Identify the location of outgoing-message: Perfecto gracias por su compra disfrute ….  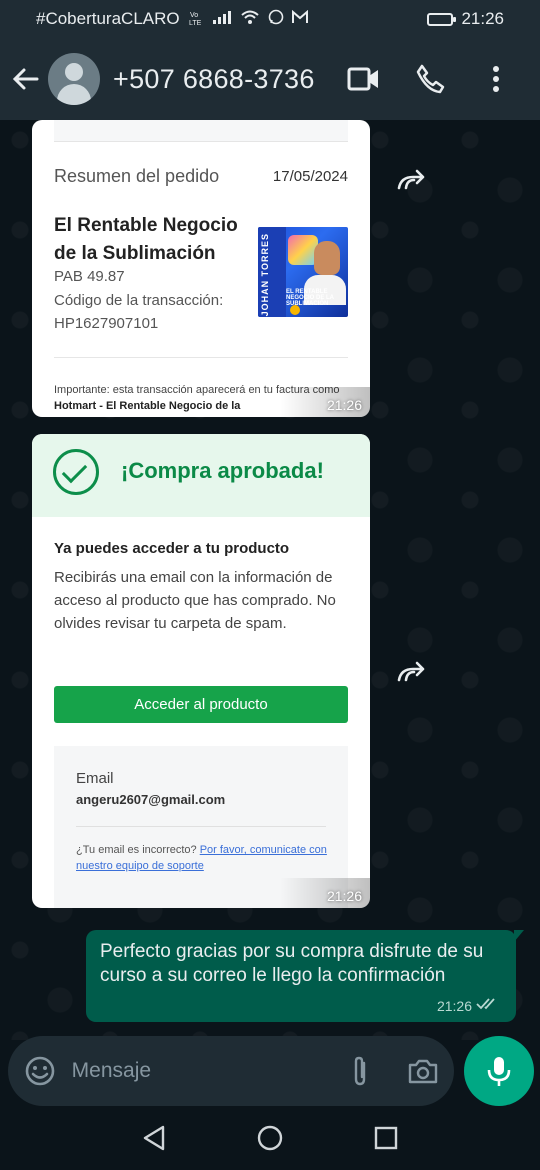
(305, 976).